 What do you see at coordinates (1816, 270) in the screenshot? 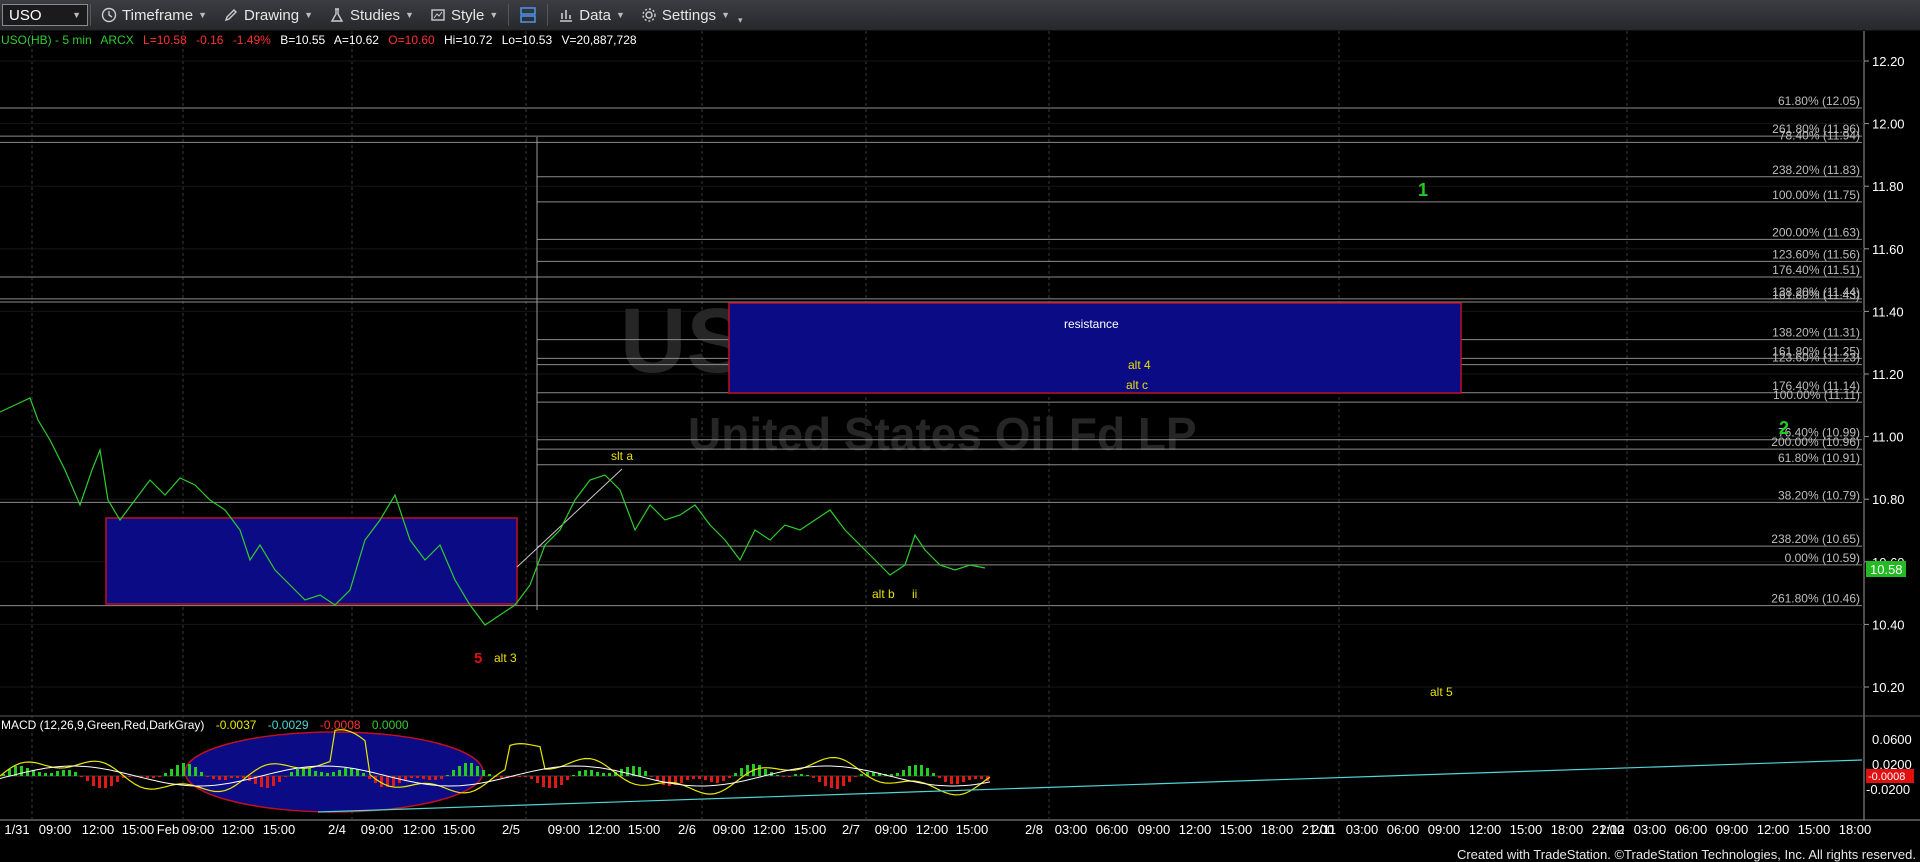
I see `fib-level-label: 176.40% (11.51)` at bounding box center [1816, 270].